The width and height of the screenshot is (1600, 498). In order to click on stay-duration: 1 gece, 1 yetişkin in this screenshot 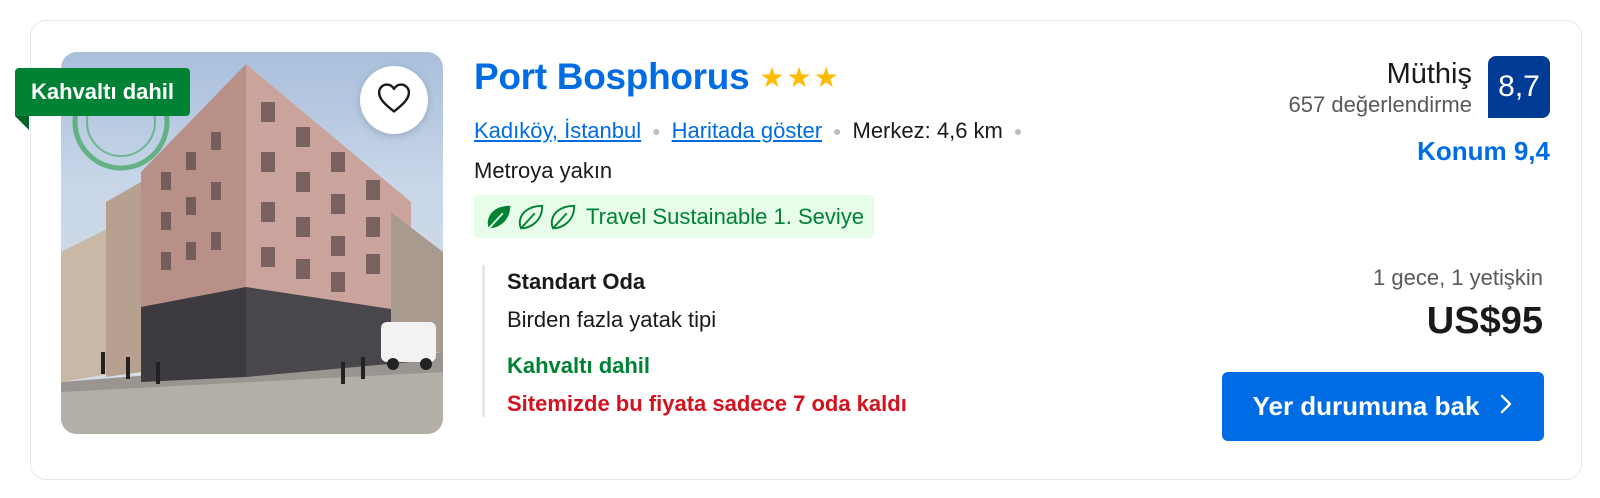, I will do `click(1458, 277)`.